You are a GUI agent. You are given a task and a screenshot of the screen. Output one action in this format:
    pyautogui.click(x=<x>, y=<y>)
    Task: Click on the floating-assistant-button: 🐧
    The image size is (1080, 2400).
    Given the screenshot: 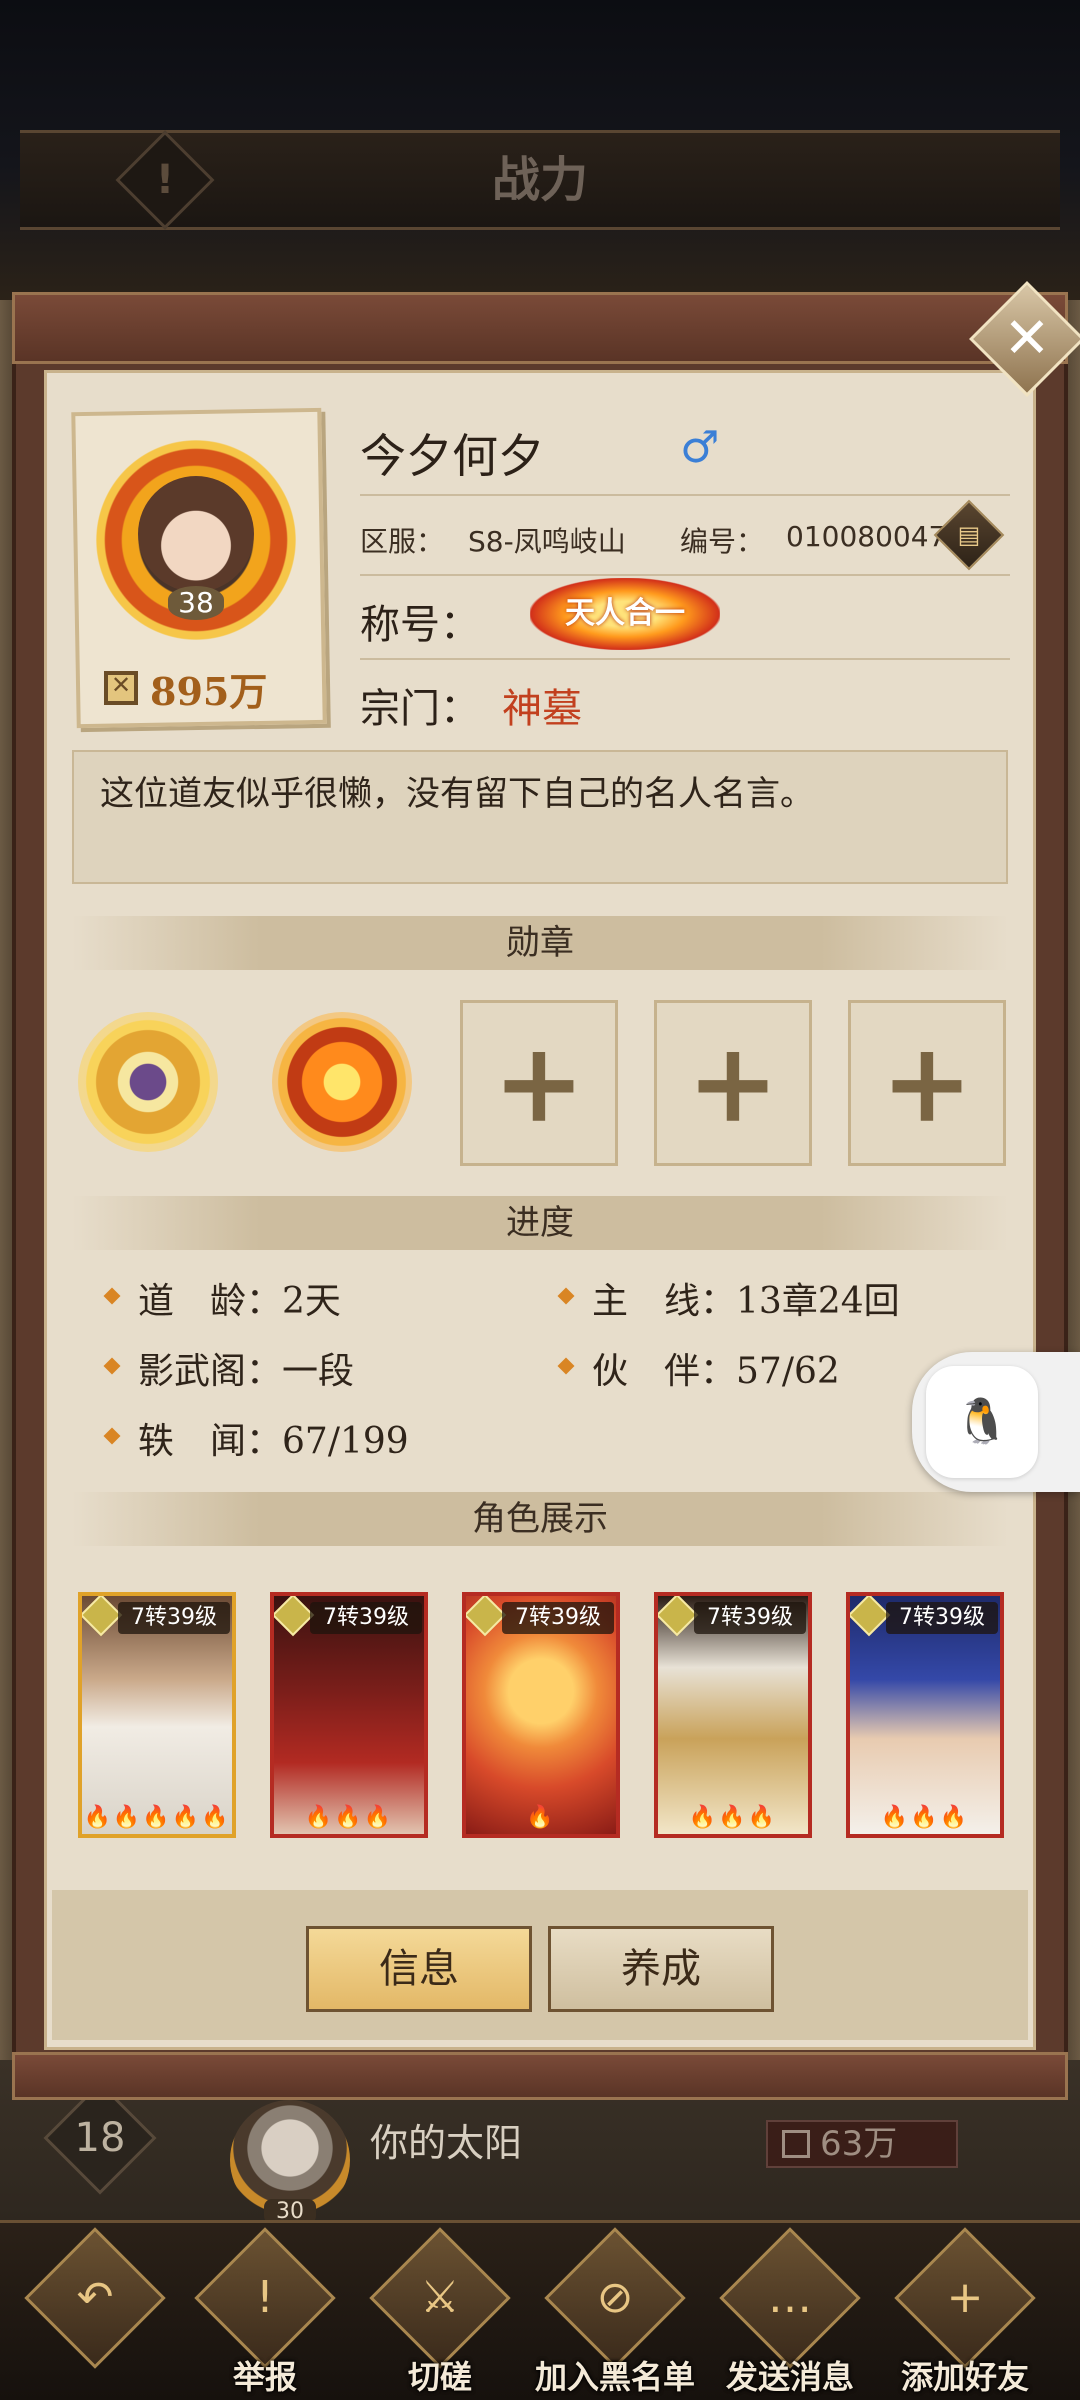 What is the action you would take?
    pyautogui.click(x=996, y=1422)
    